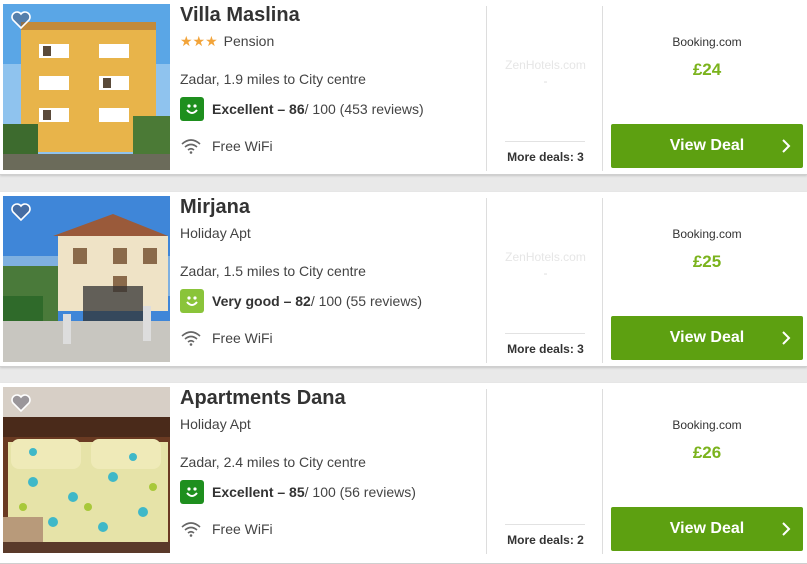 Image resolution: width=807 pixels, height=564 pixels. I want to click on more-deals-link: More deals: 2, so click(545, 540).